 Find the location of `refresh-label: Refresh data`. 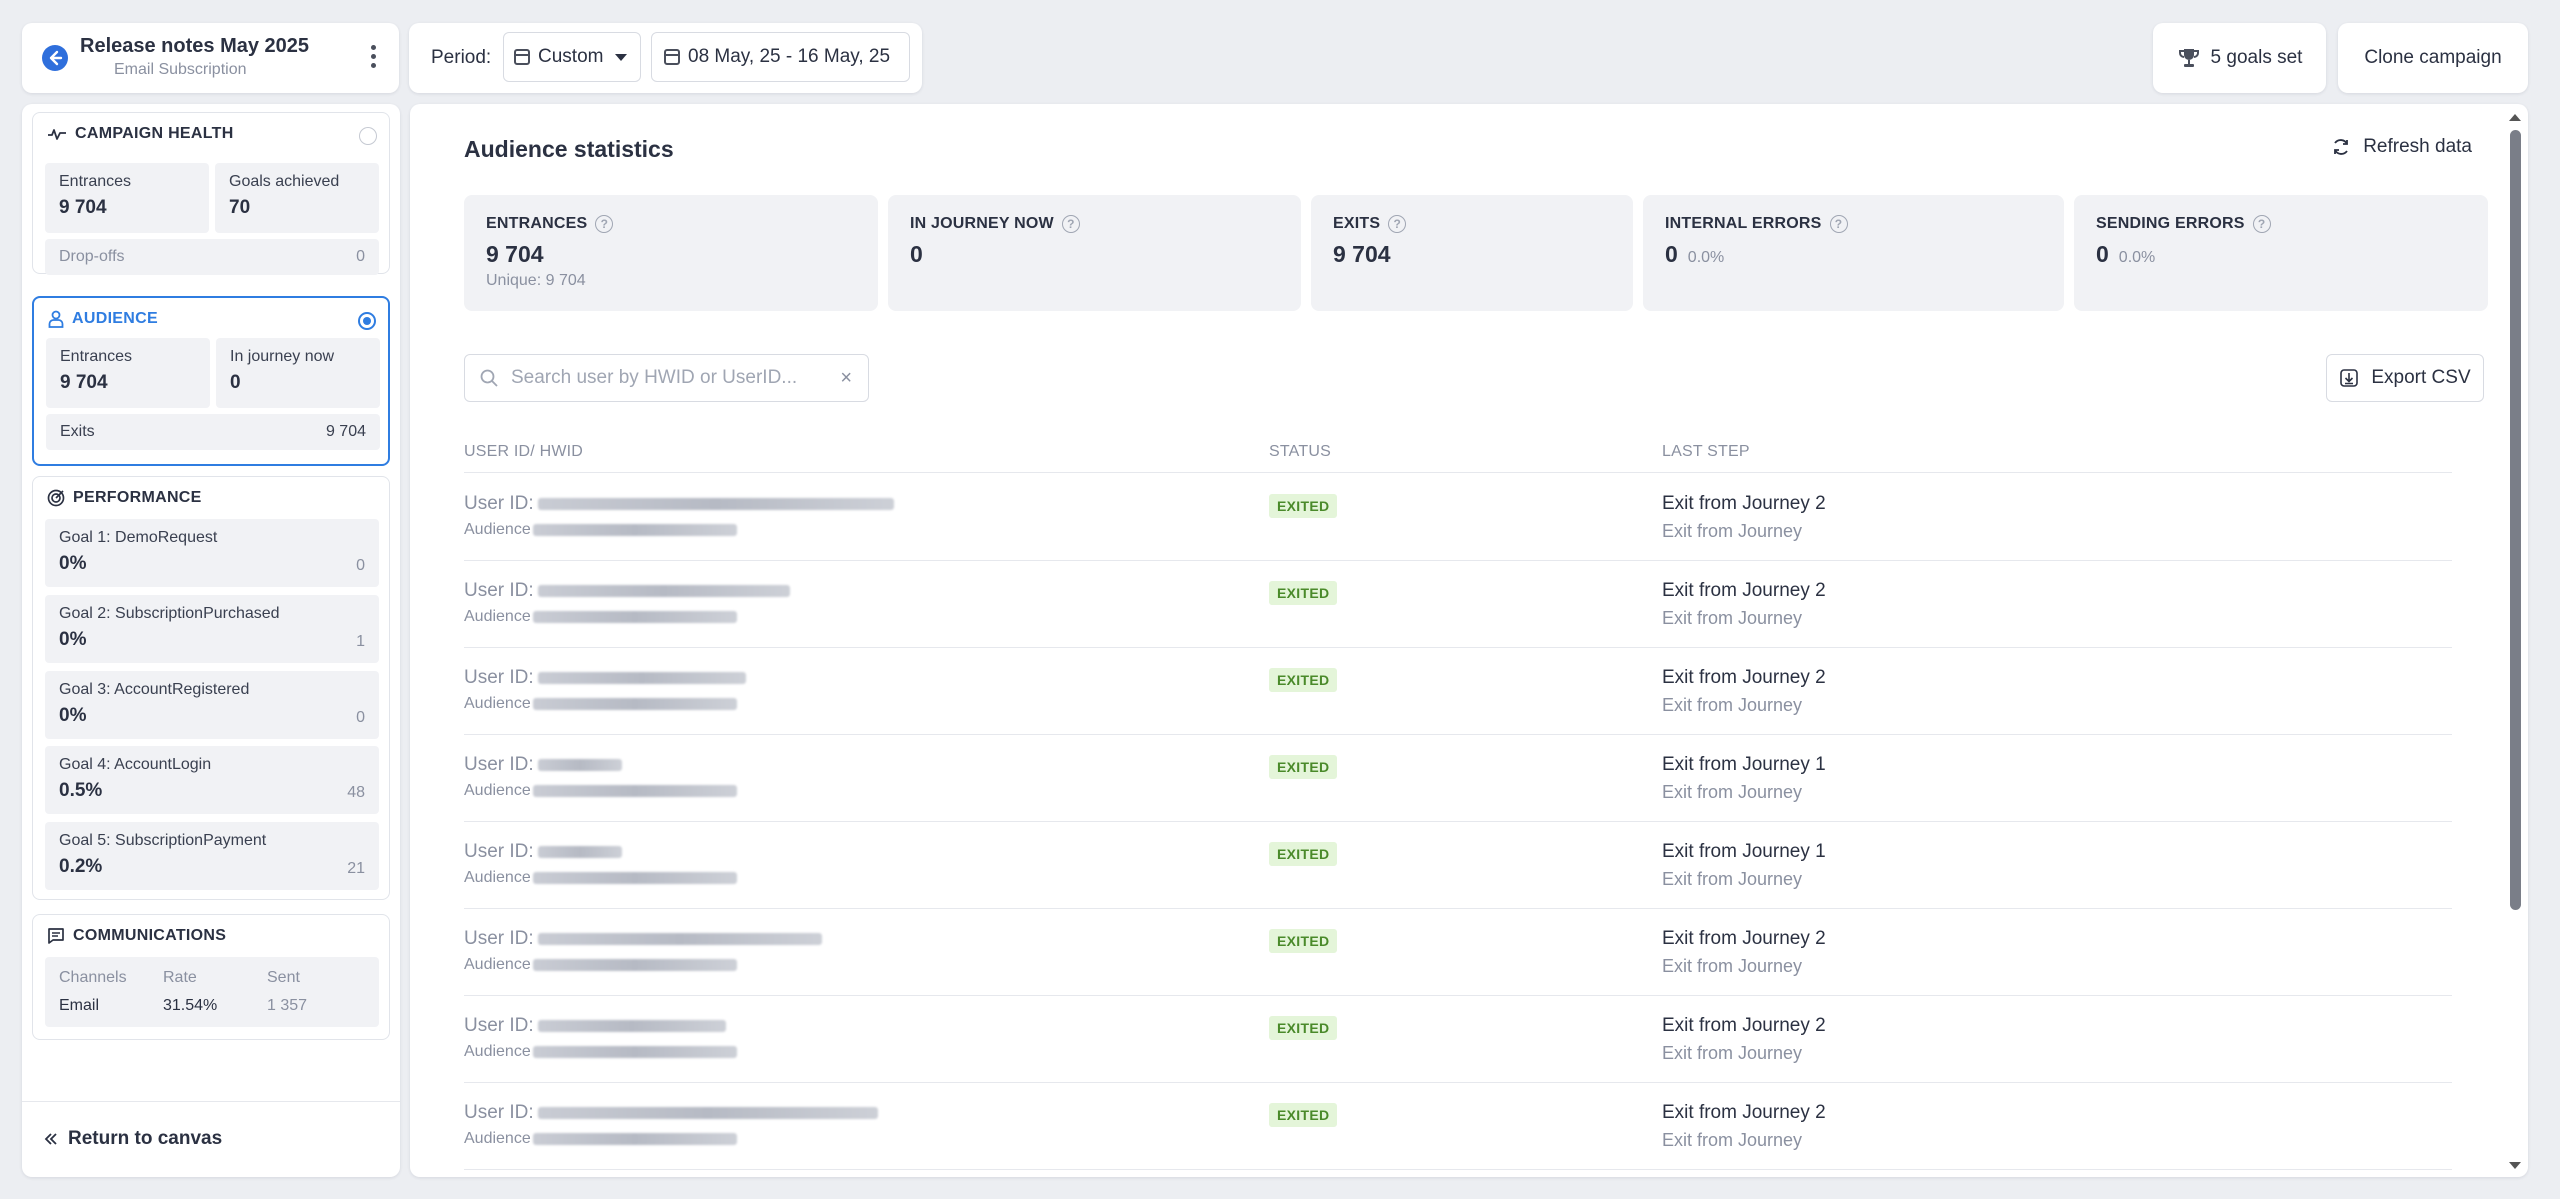

refresh-label: Refresh data is located at coordinates (2417, 146).